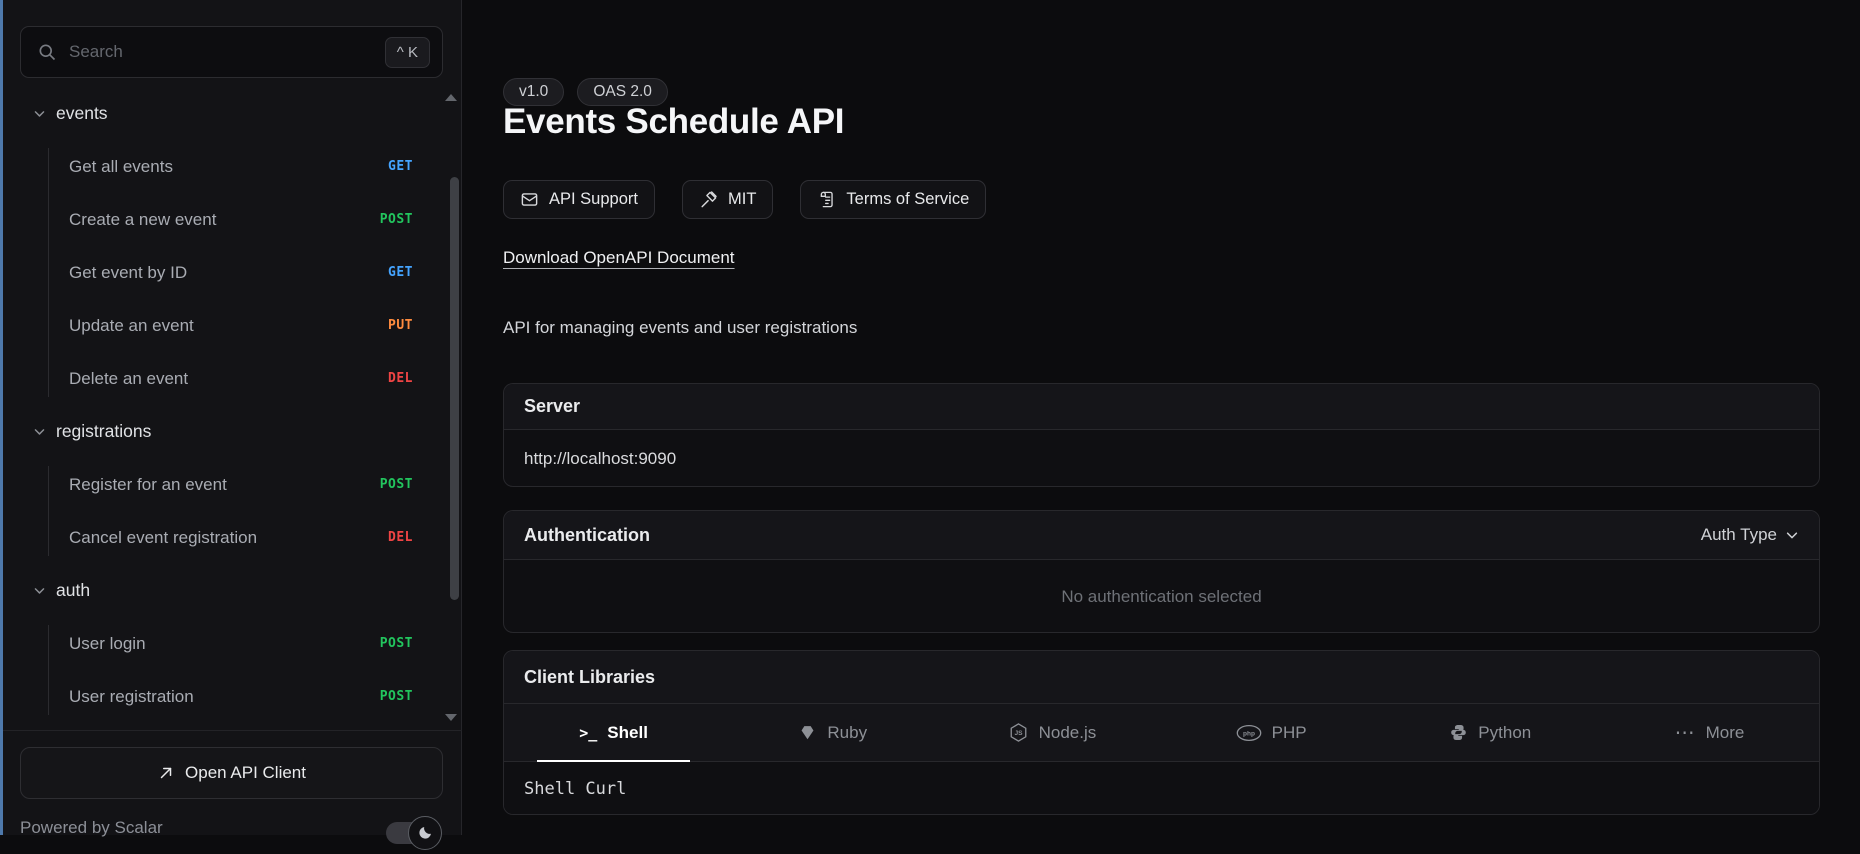 This screenshot has width=1860, height=854. What do you see at coordinates (143, 219) in the screenshot?
I see `sidebar-item-label: Create a new event` at bounding box center [143, 219].